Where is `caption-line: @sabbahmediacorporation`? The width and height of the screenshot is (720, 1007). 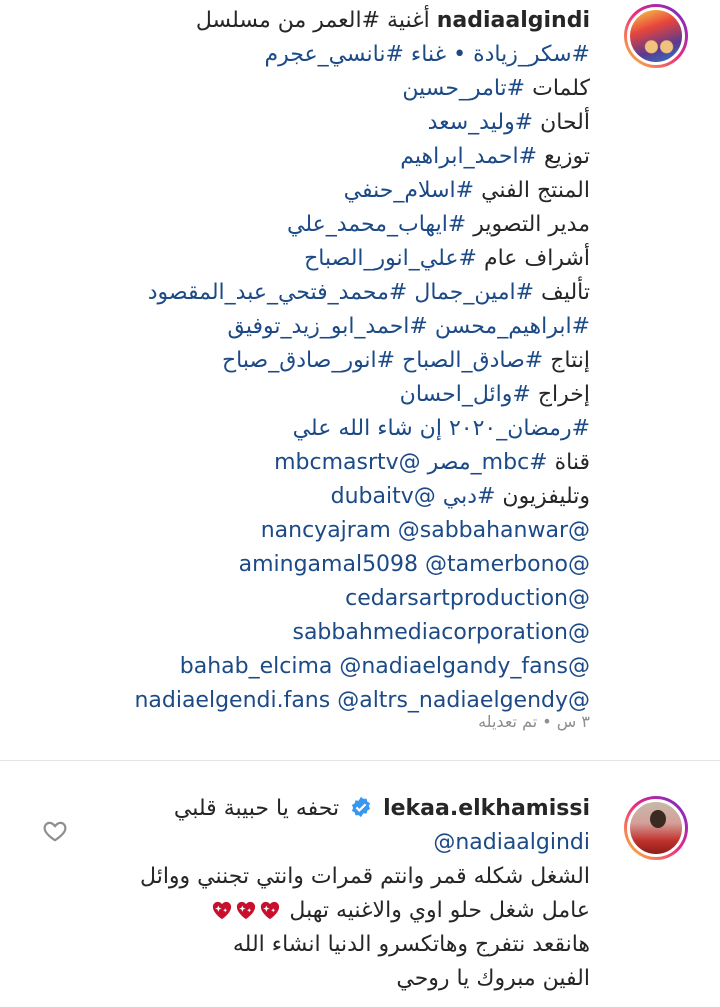 caption-line: @sabbahmediacorporation is located at coordinates (310, 633).